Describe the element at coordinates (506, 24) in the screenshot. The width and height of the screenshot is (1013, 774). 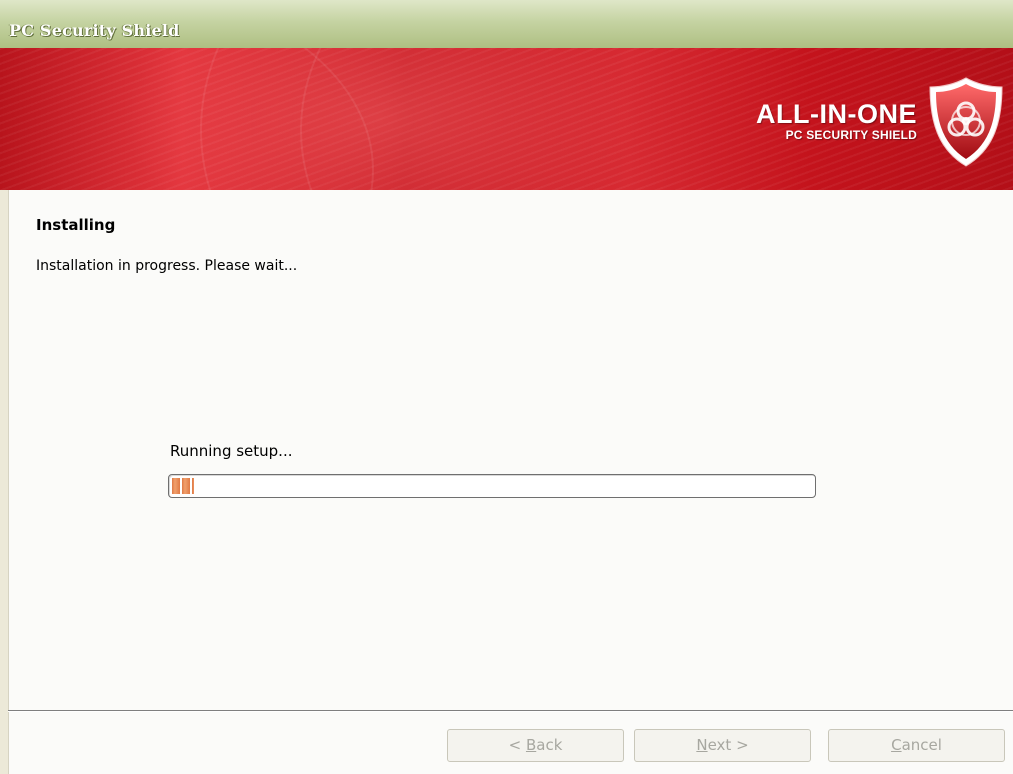
I see `title-bar: PC Security Shield` at that location.